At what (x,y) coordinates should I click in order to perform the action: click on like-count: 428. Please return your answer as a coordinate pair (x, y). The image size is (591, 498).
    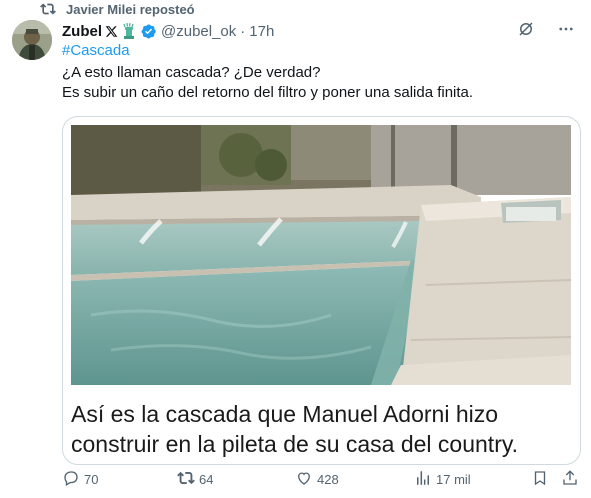
    Looking at the image, I should click on (328, 479).